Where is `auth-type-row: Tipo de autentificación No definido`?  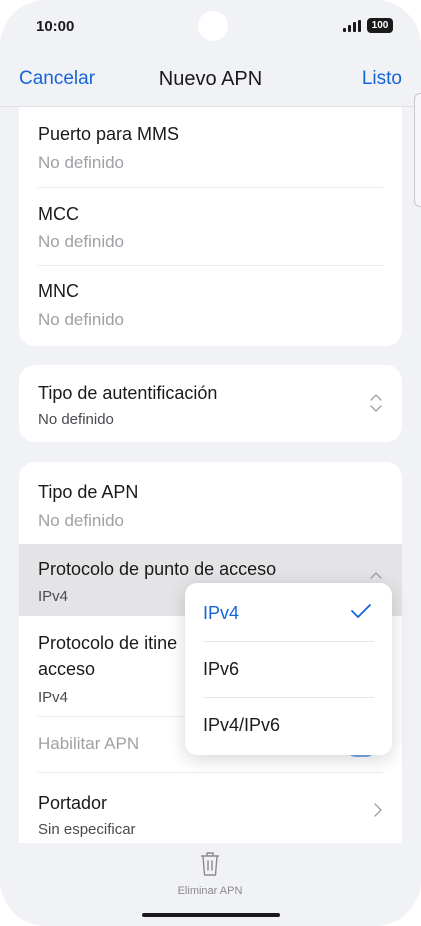 auth-type-row: Tipo de autentificación No definido is located at coordinates (210, 403).